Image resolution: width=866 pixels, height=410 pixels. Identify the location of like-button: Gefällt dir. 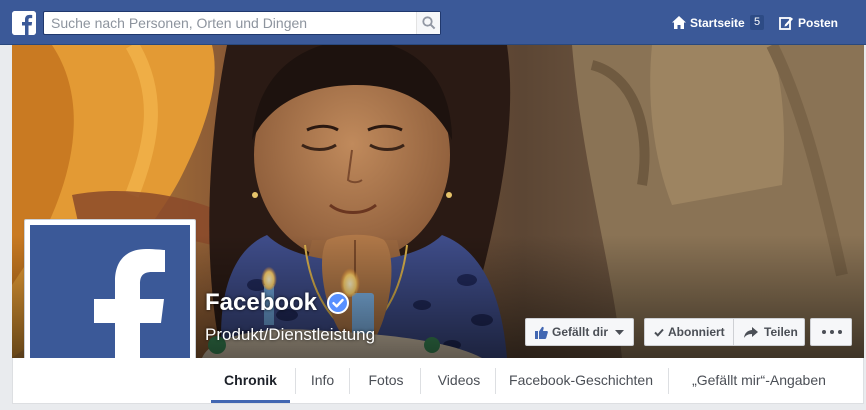
(579, 332).